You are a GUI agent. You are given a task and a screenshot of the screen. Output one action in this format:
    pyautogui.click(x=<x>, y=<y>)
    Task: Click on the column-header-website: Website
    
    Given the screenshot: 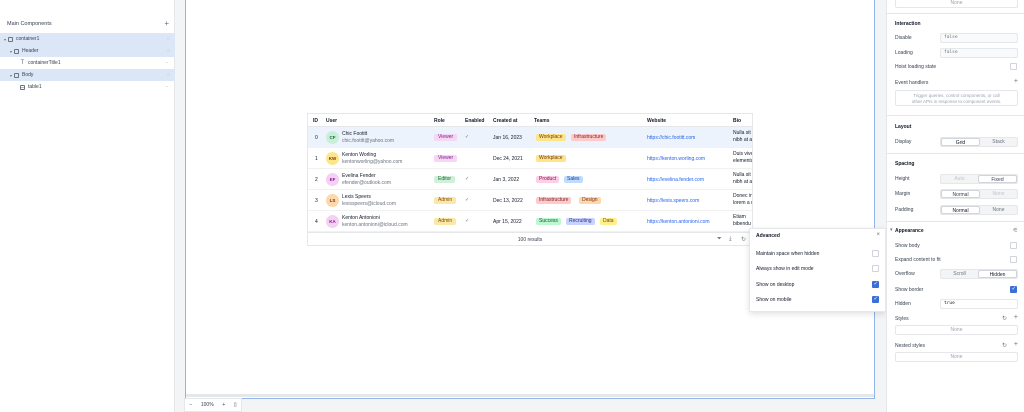 What is the action you would take?
    pyautogui.click(x=656, y=121)
    